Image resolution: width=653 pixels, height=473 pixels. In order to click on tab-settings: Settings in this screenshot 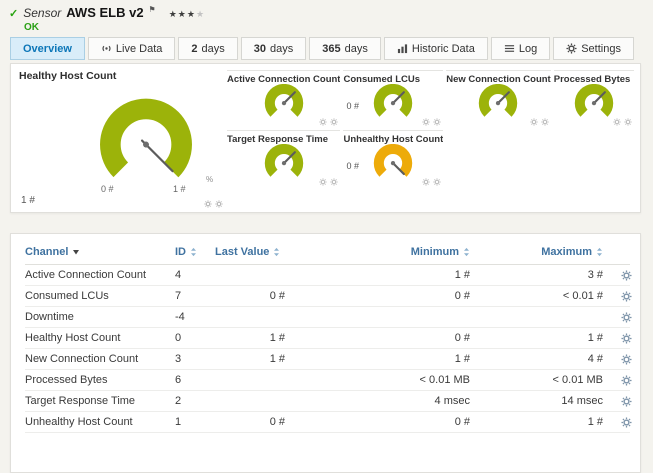, I will do `click(593, 48)`.